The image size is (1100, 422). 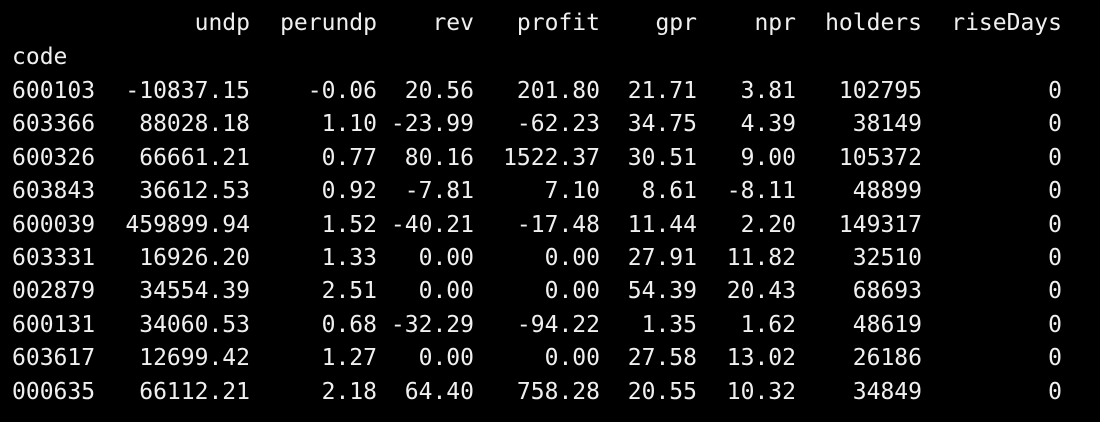 I want to click on cell-npr: 2.20, so click(x=768, y=224).